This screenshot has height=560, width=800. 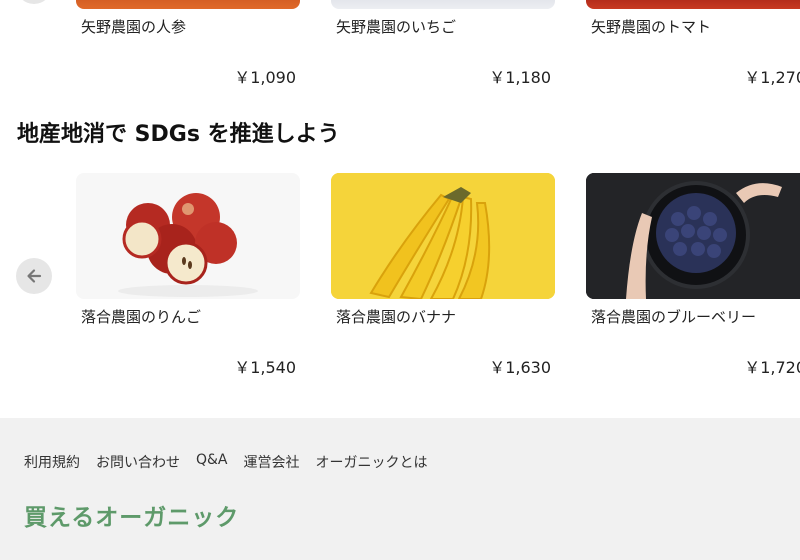 What do you see at coordinates (693, 236) in the screenshot?
I see `product-image-blueberry` at bounding box center [693, 236].